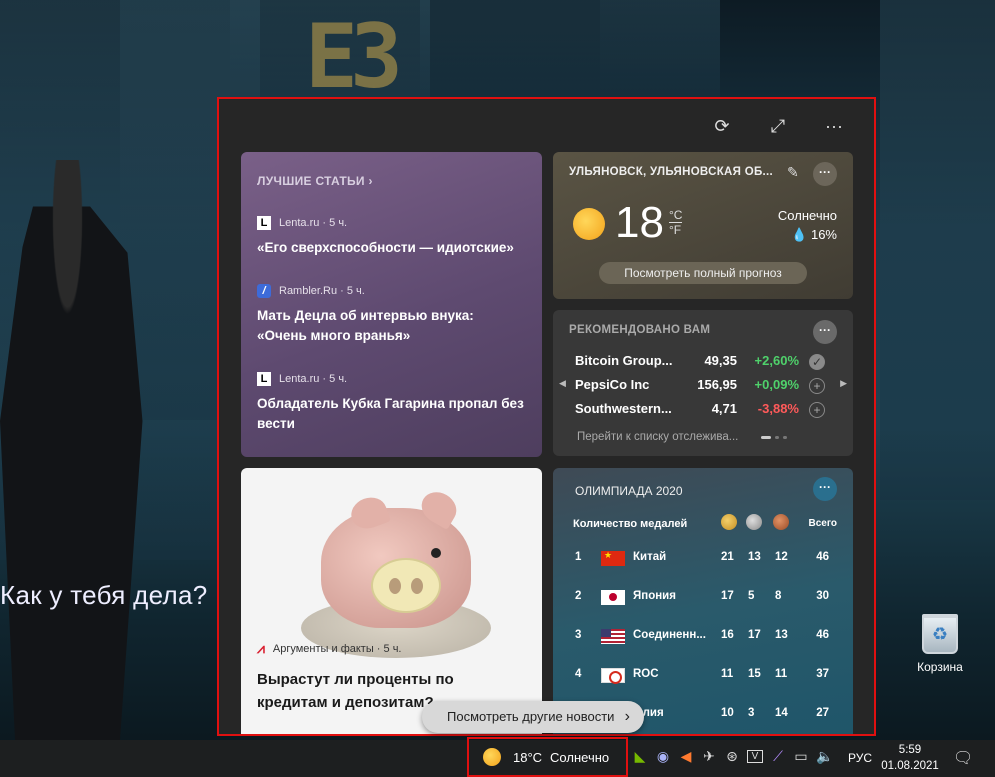 The height and width of the screenshot is (777, 995). I want to click on country: Китай, so click(650, 557).